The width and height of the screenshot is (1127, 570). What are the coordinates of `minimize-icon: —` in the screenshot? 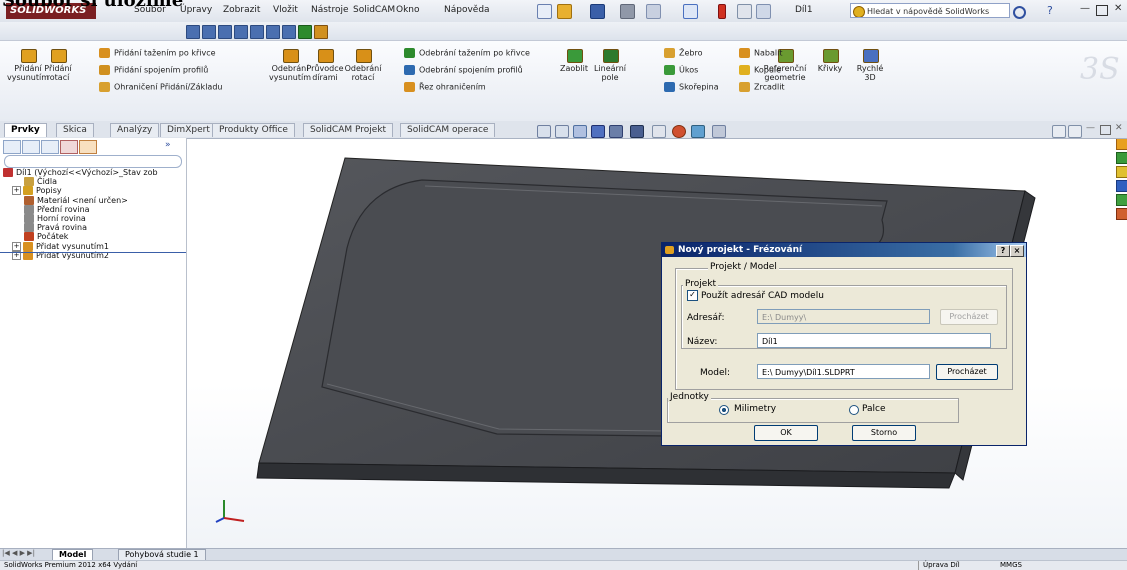 It's located at (1085, 8).